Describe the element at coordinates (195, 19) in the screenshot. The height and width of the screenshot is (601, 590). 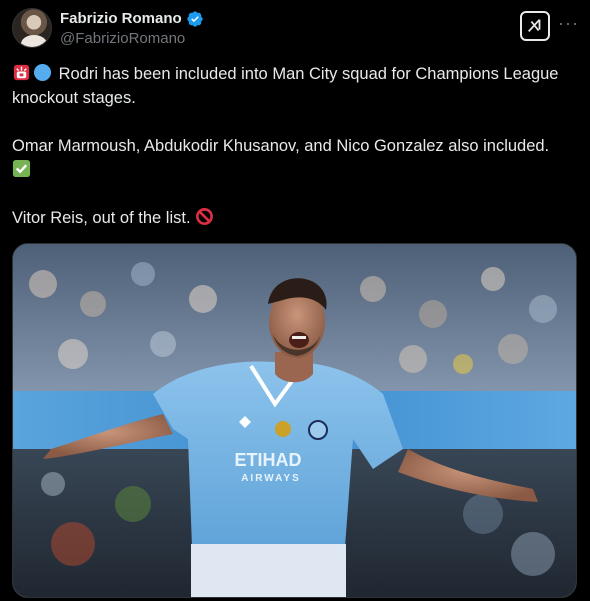
I see `verified-badge-icon` at that location.